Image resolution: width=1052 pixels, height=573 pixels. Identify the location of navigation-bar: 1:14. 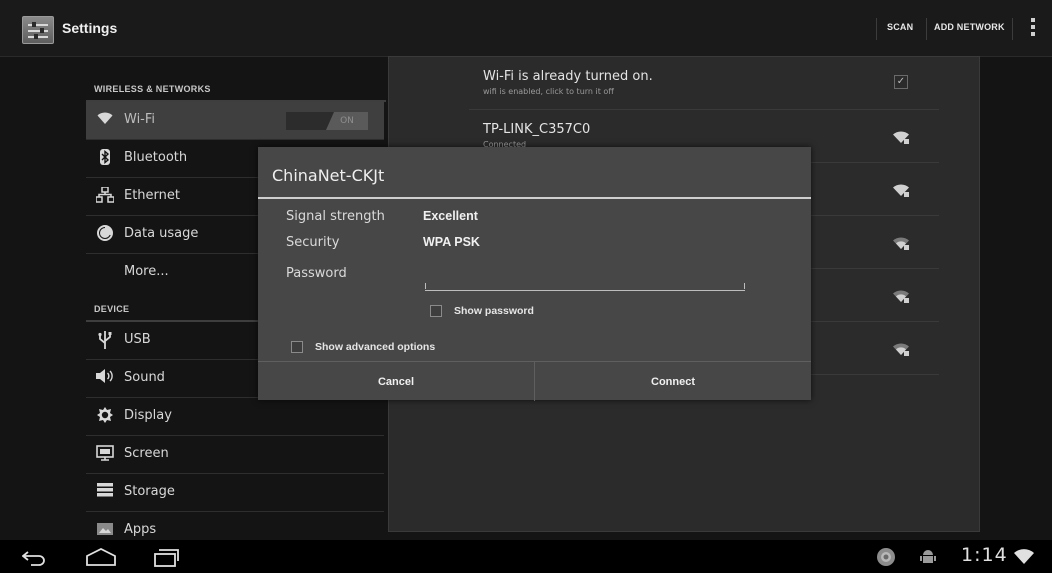
(526, 556).